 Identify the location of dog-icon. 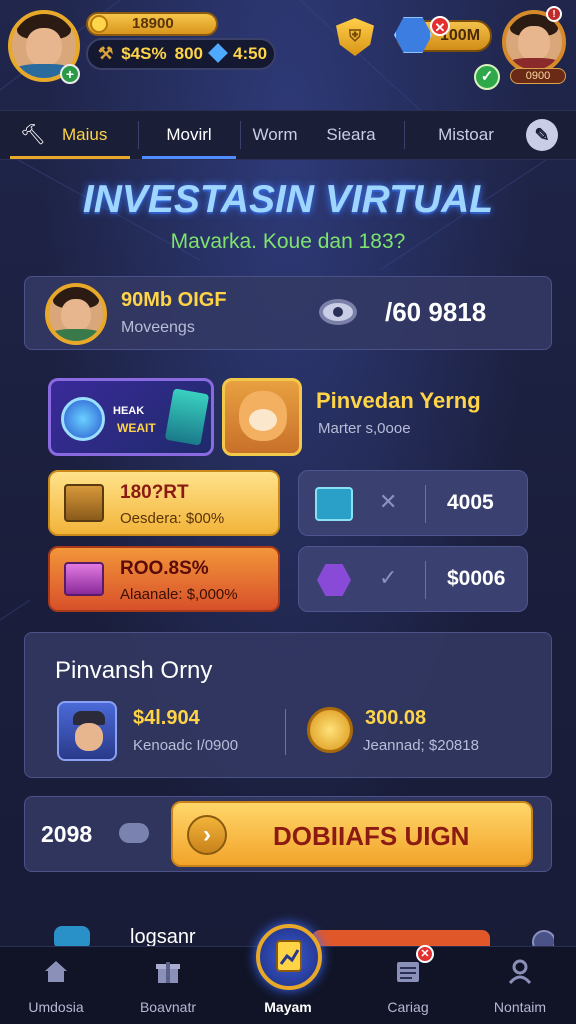
(263, 416).